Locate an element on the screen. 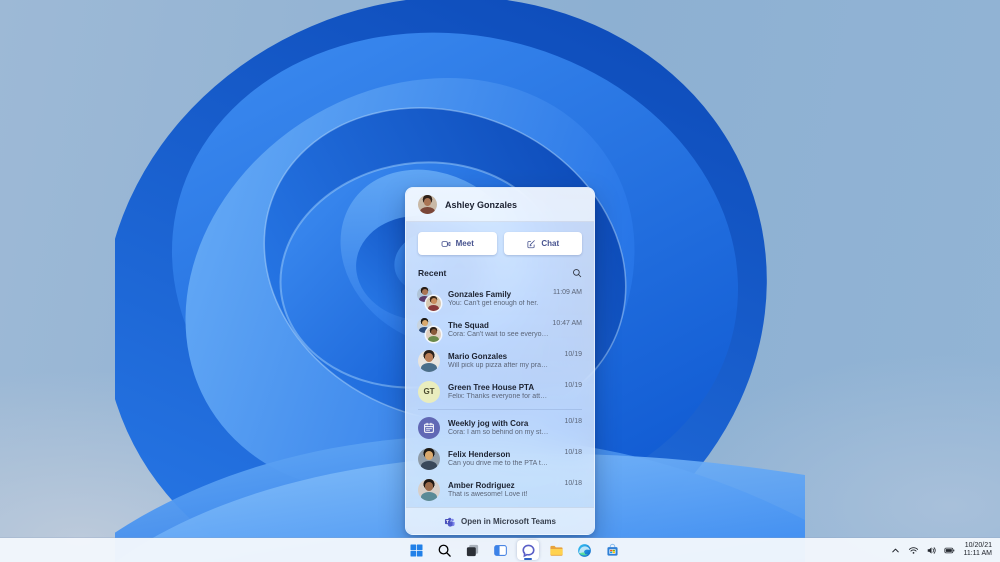 The height and width of the screenshot is (562, 1000). chat-name: Felix Henderson is located at coordinates (479, 454).